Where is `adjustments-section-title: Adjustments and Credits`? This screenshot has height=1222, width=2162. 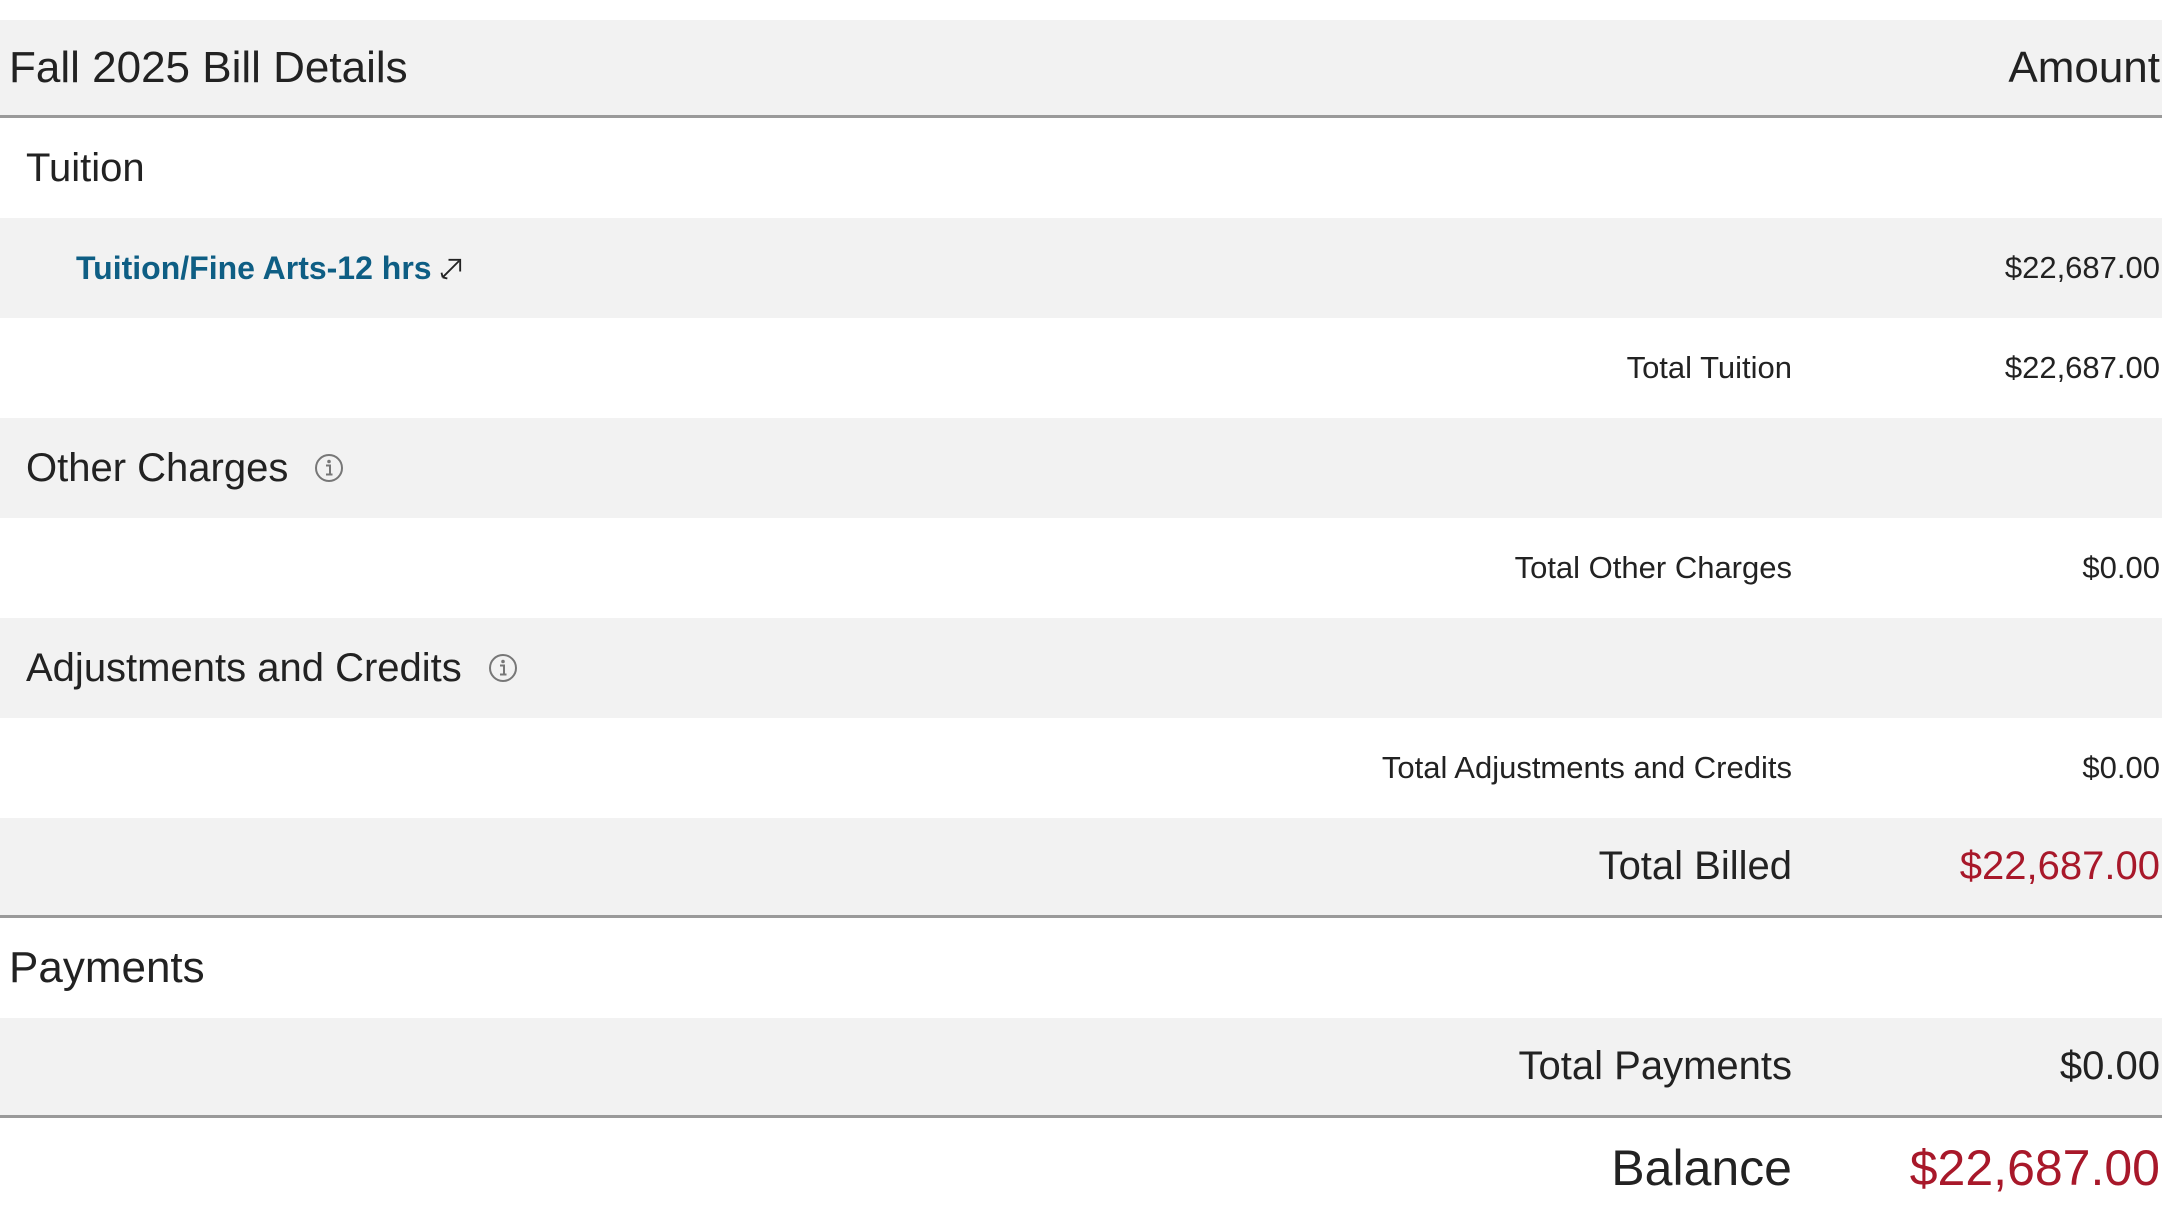
adjustments-section-title: Adjustments and Credits is located at coordinates (272, 668).